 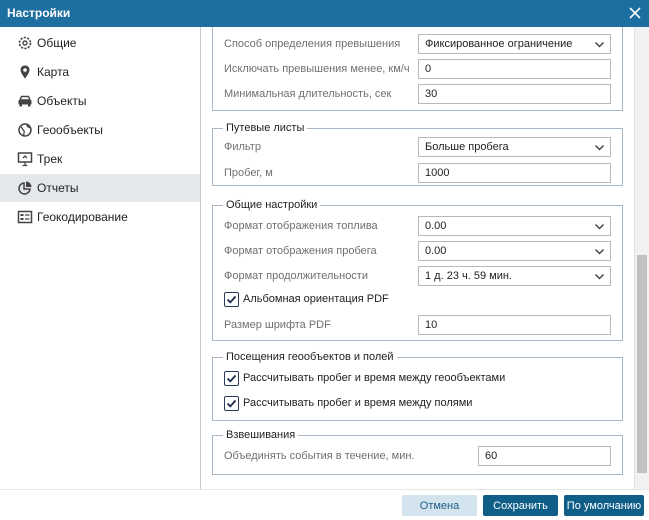 What do you see at coordinates (436, 226) in the screenshot?
I see `fuel-format-value: 0.00` at bounding box center [436, 226].